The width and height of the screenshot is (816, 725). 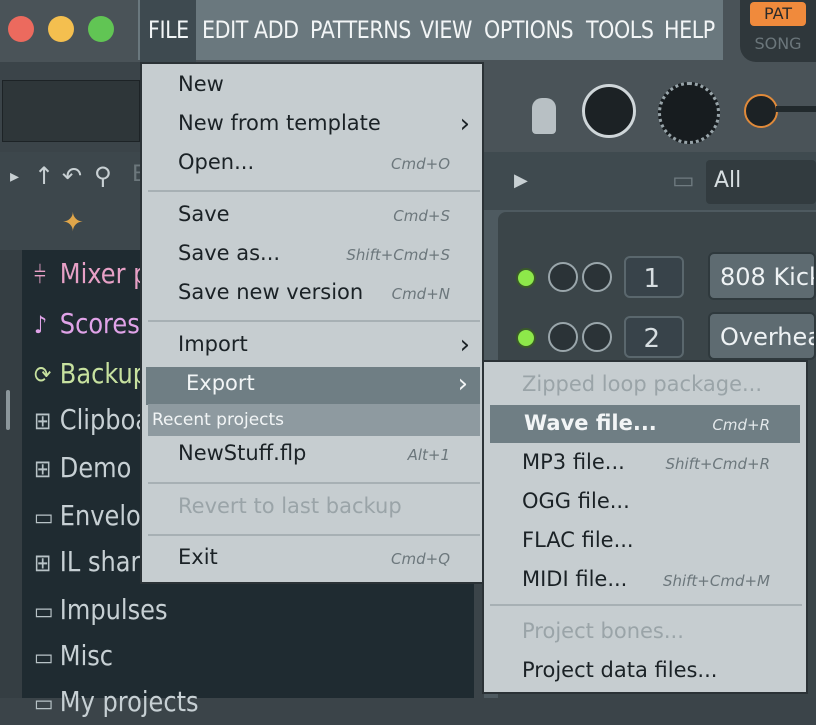 I want to click on channel-mixer-track: 2, so click(x=654, y=337).